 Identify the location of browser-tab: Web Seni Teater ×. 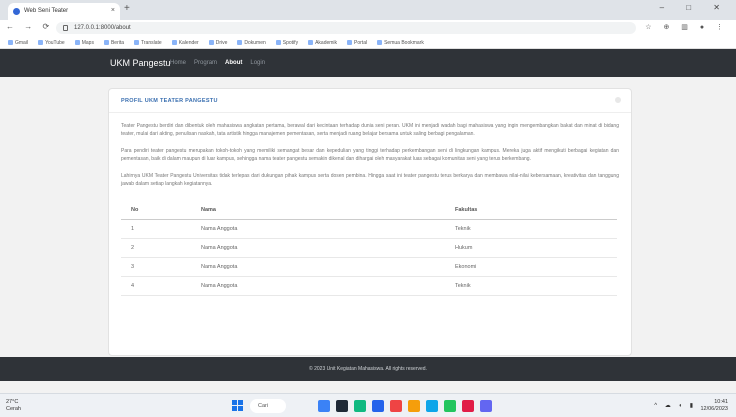
(64, 11).